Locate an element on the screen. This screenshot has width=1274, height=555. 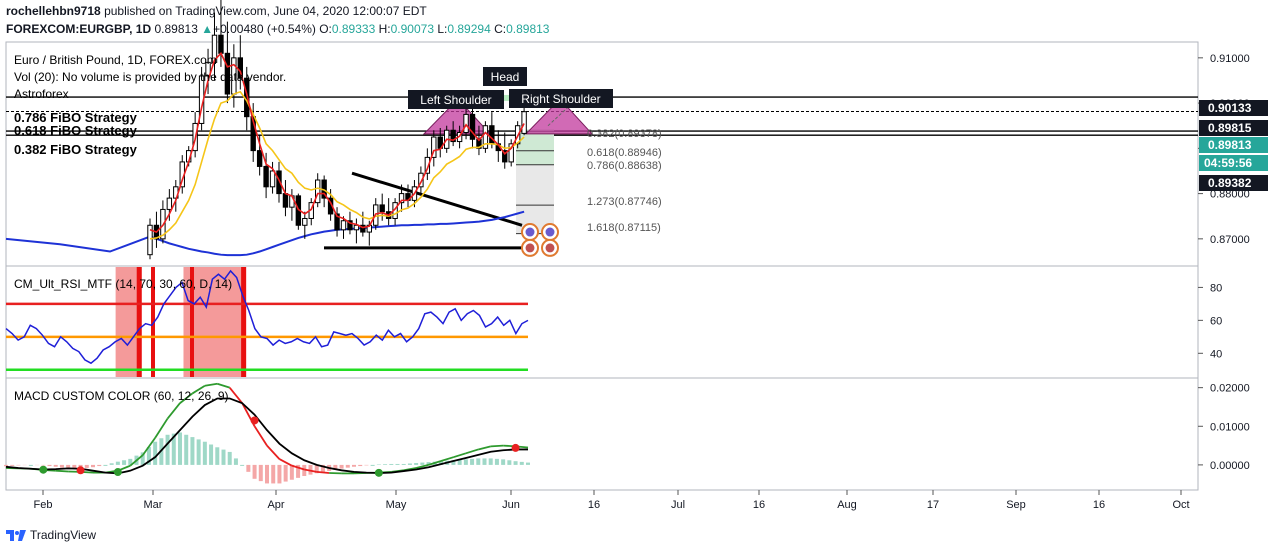
fib-retracement-zone is located at coordinates (535, 147).